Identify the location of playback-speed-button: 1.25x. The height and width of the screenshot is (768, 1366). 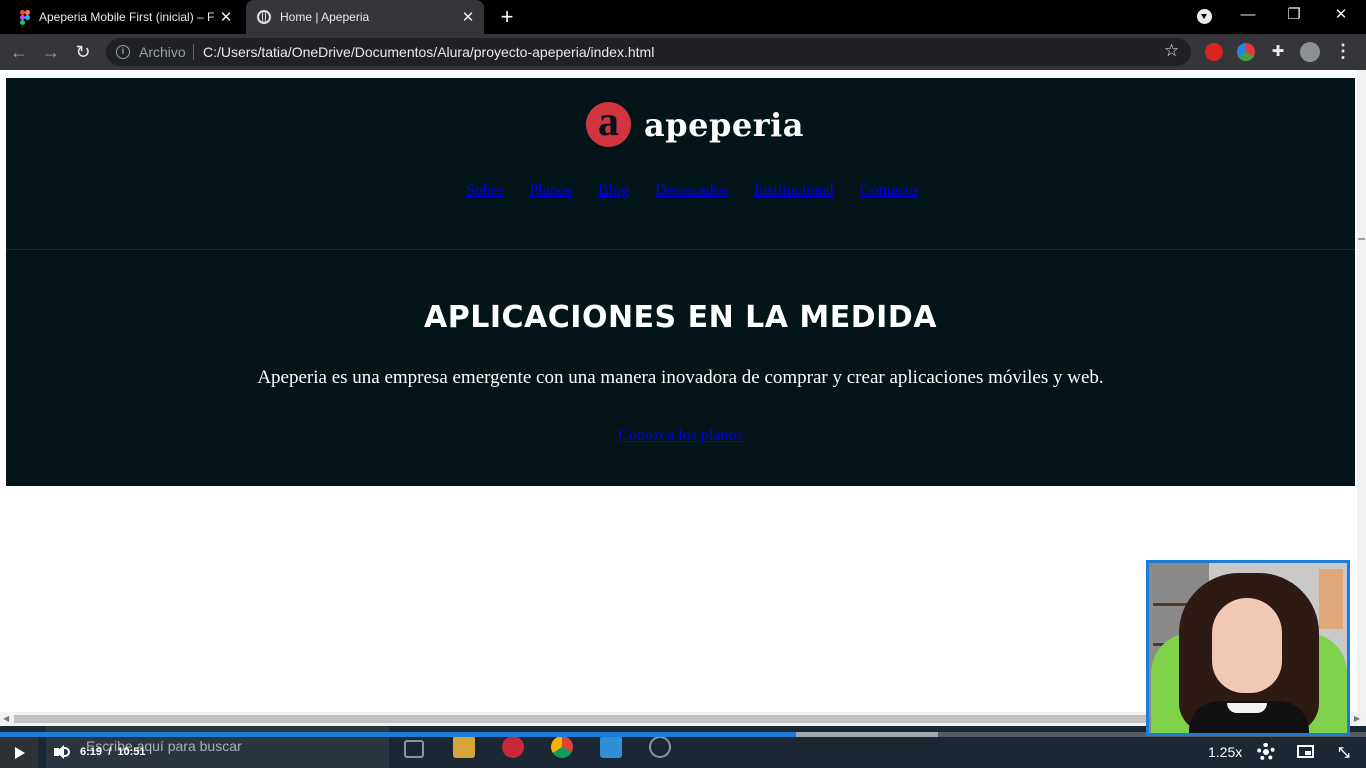
(1225, 752).